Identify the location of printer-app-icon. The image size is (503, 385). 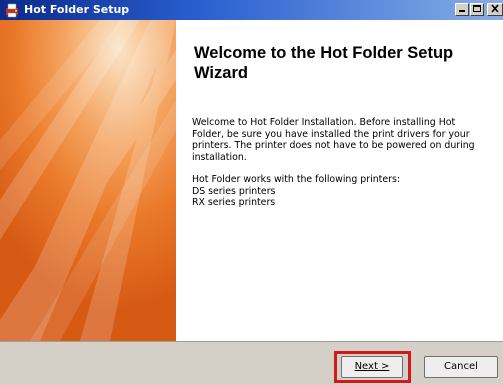
(12, 10).